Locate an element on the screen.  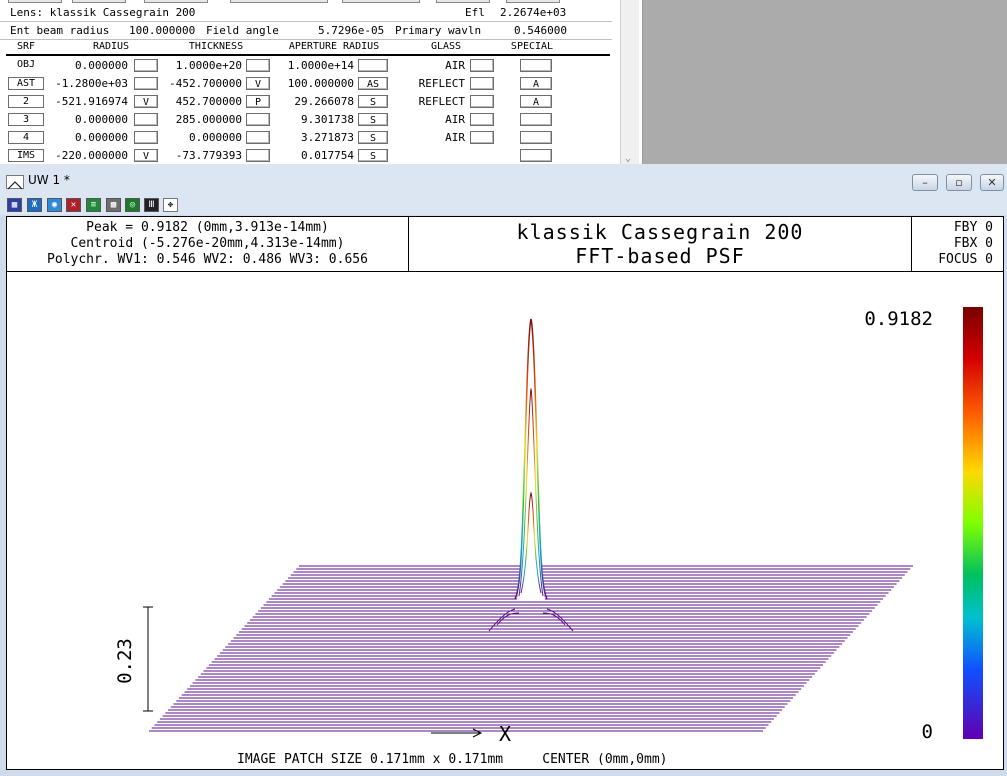
aperture-solve-box: AS is located at coordinates (373, 83).